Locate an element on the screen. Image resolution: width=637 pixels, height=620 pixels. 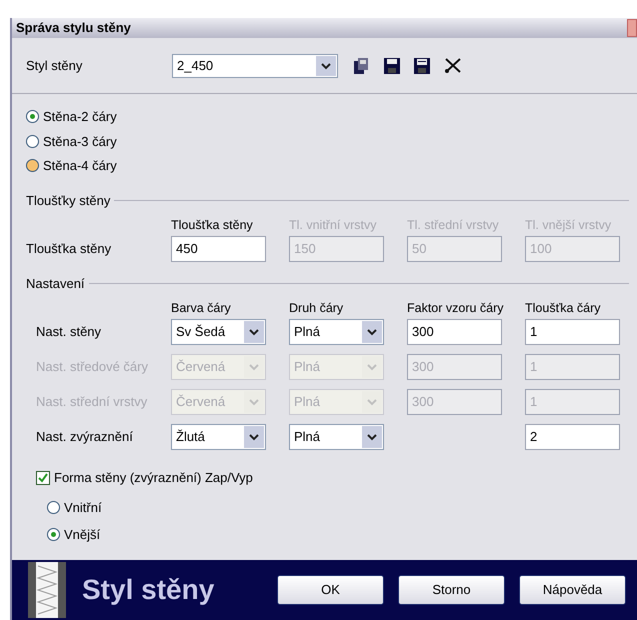
checkbox is located at coordinates (43, 477).